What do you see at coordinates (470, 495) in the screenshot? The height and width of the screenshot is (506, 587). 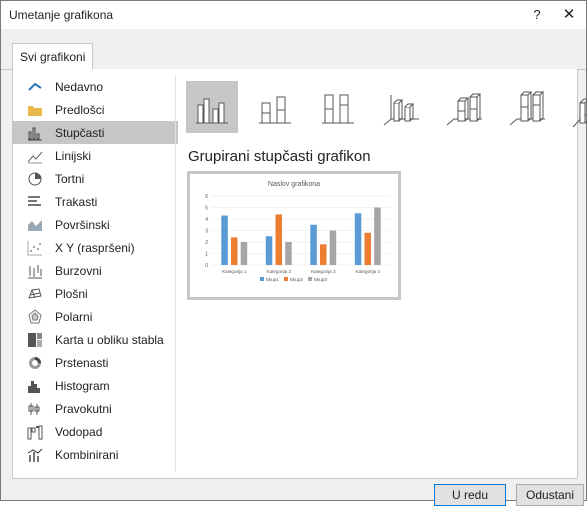 I see `ok-button: U redu` at bounding box center [470, 495].